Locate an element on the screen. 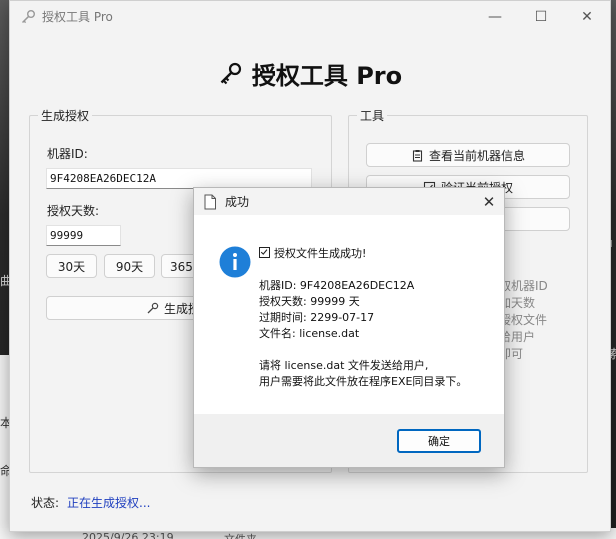 The image size is (616, 539). ok-button: 确定 is located at coordinates (439, 441).